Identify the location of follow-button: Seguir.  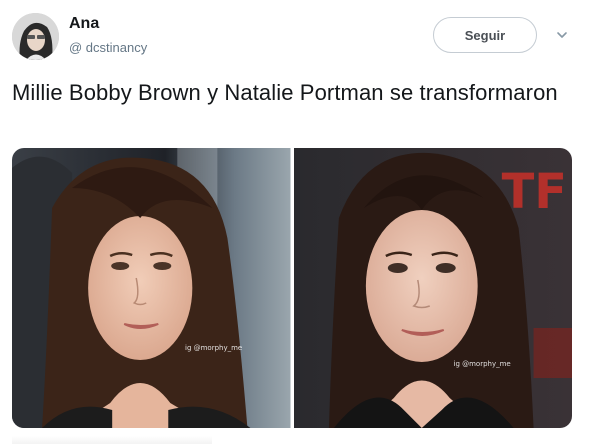
(485, 35).